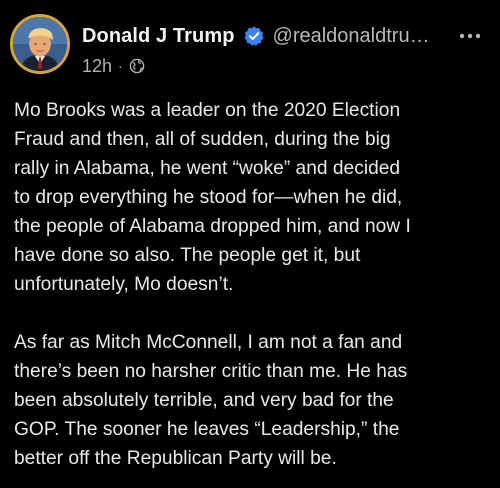 The image size is (500, 488). What do you see at coordinates (113, 66) in the screenshot?
I see `post-meta: 12h ·` at bounding box center [113, 66].